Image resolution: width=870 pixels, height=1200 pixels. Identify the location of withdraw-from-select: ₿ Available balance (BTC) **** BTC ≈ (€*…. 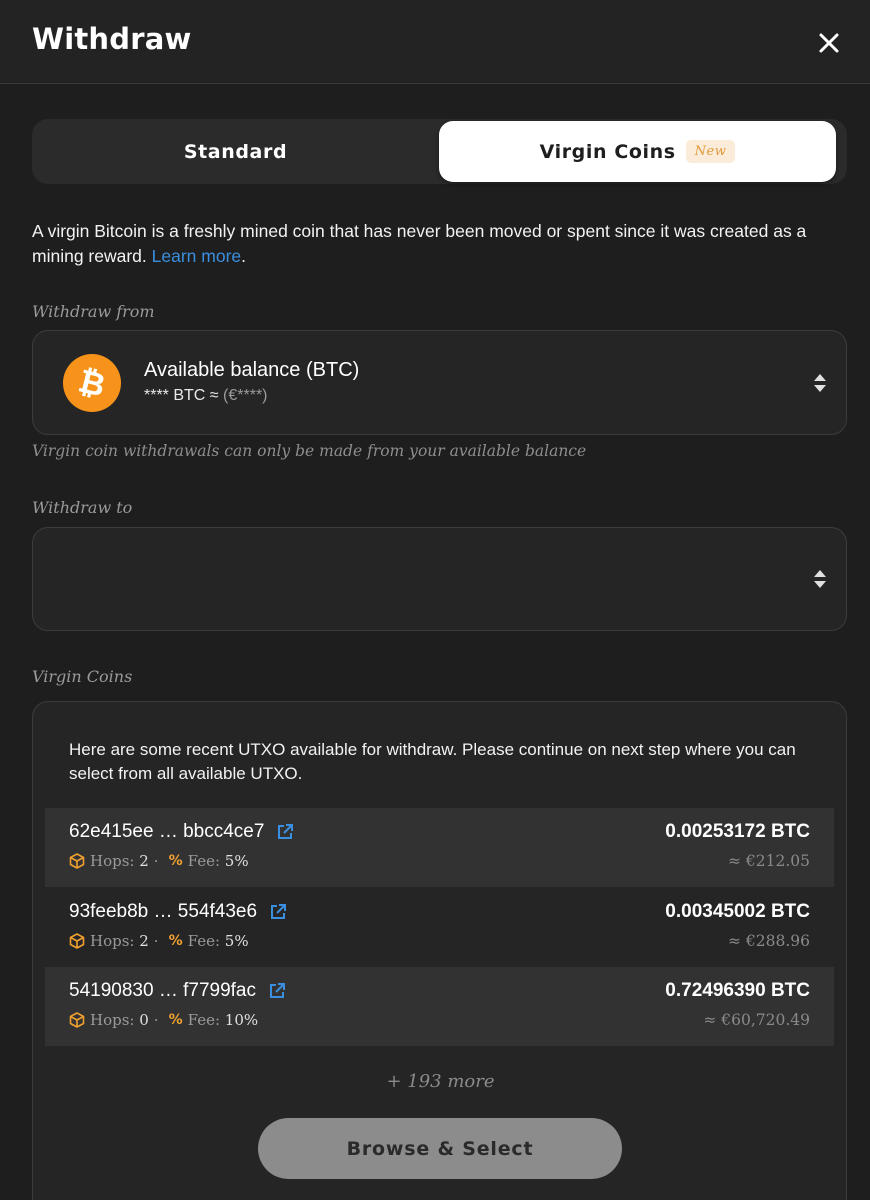
(439, 382).